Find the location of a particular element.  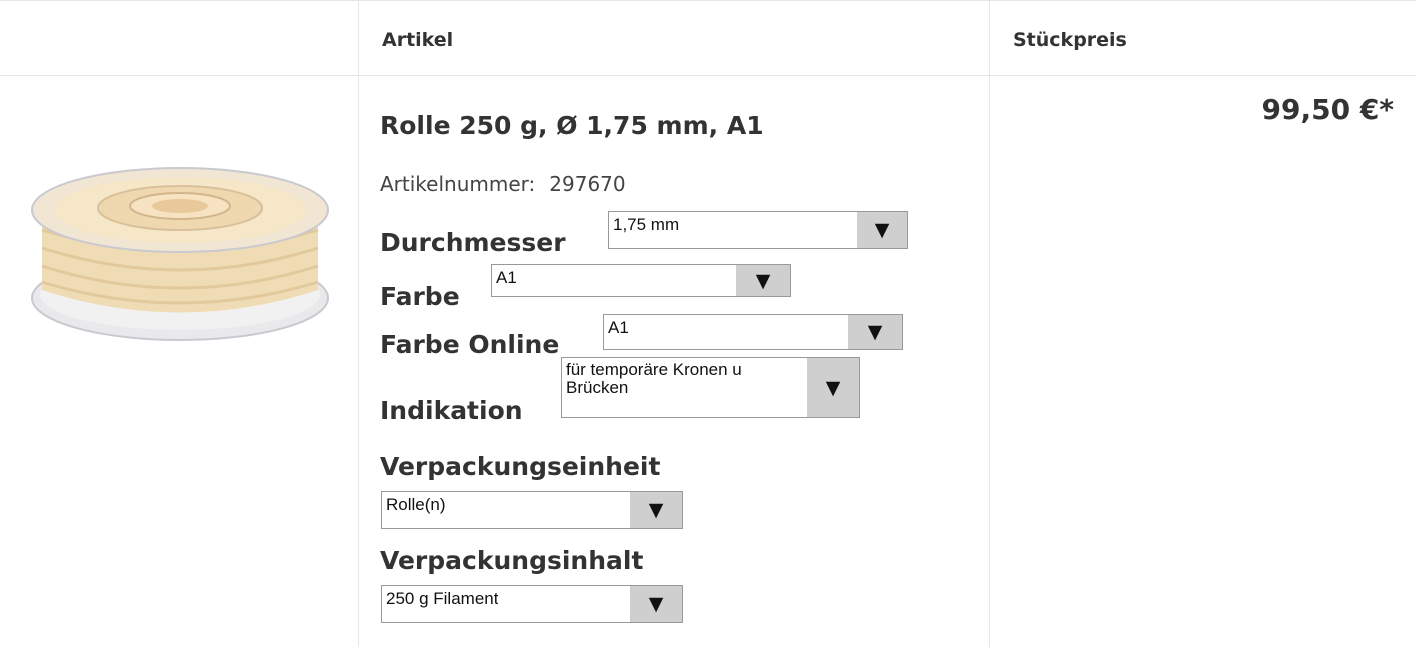

verpackungsinhalt-select: 250 g Filament ▼ is located at coordinates (532, 604).